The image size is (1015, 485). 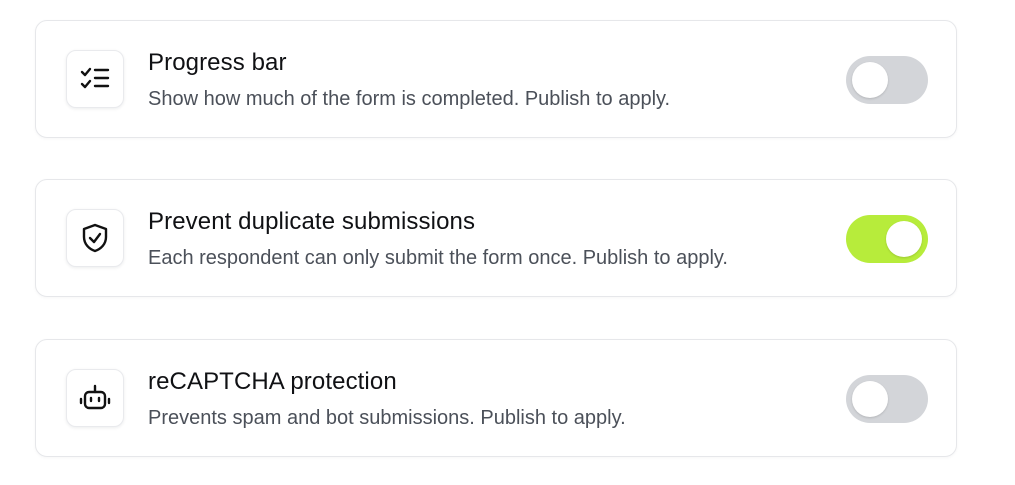 What do you see at coordinates (272, 381) in the screenshot?
I see `setting-title: reCAPTCHA protection` at bounding box center [272, 381].